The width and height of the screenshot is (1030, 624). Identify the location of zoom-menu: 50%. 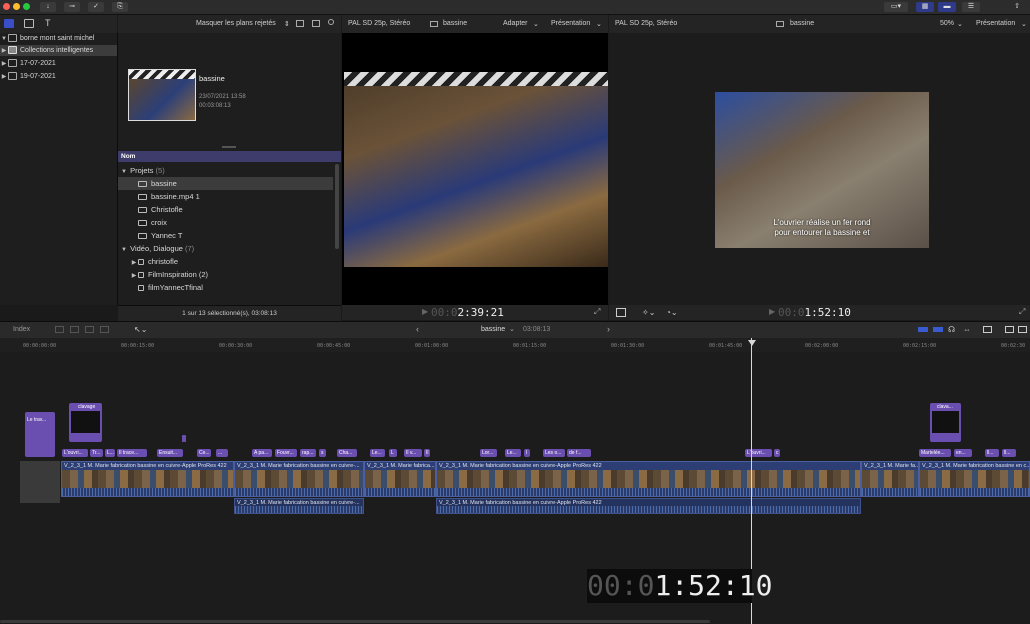
(947, 23).